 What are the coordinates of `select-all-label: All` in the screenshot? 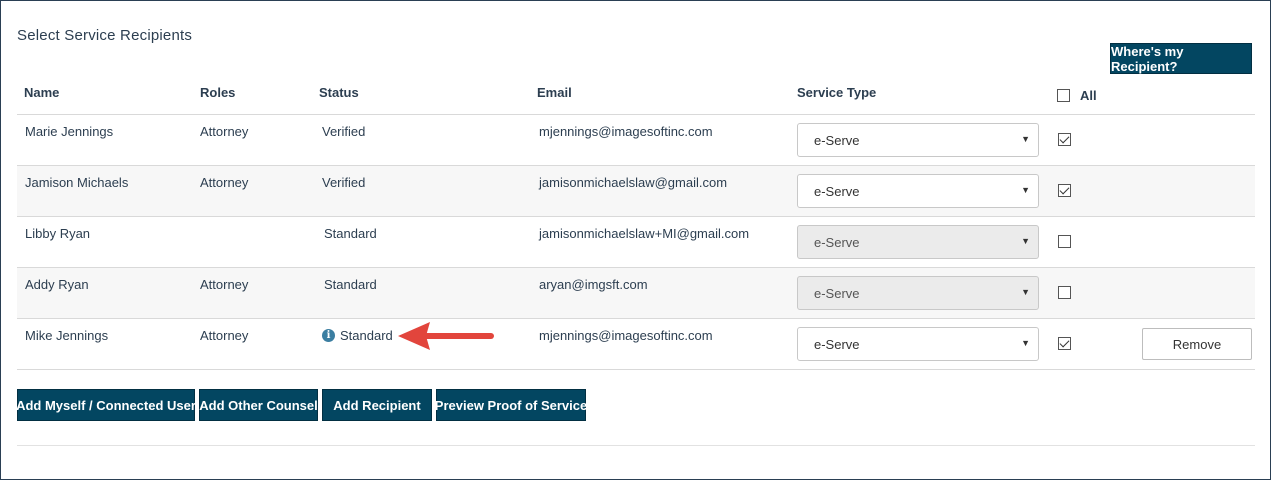 It's located at (1088, 95).